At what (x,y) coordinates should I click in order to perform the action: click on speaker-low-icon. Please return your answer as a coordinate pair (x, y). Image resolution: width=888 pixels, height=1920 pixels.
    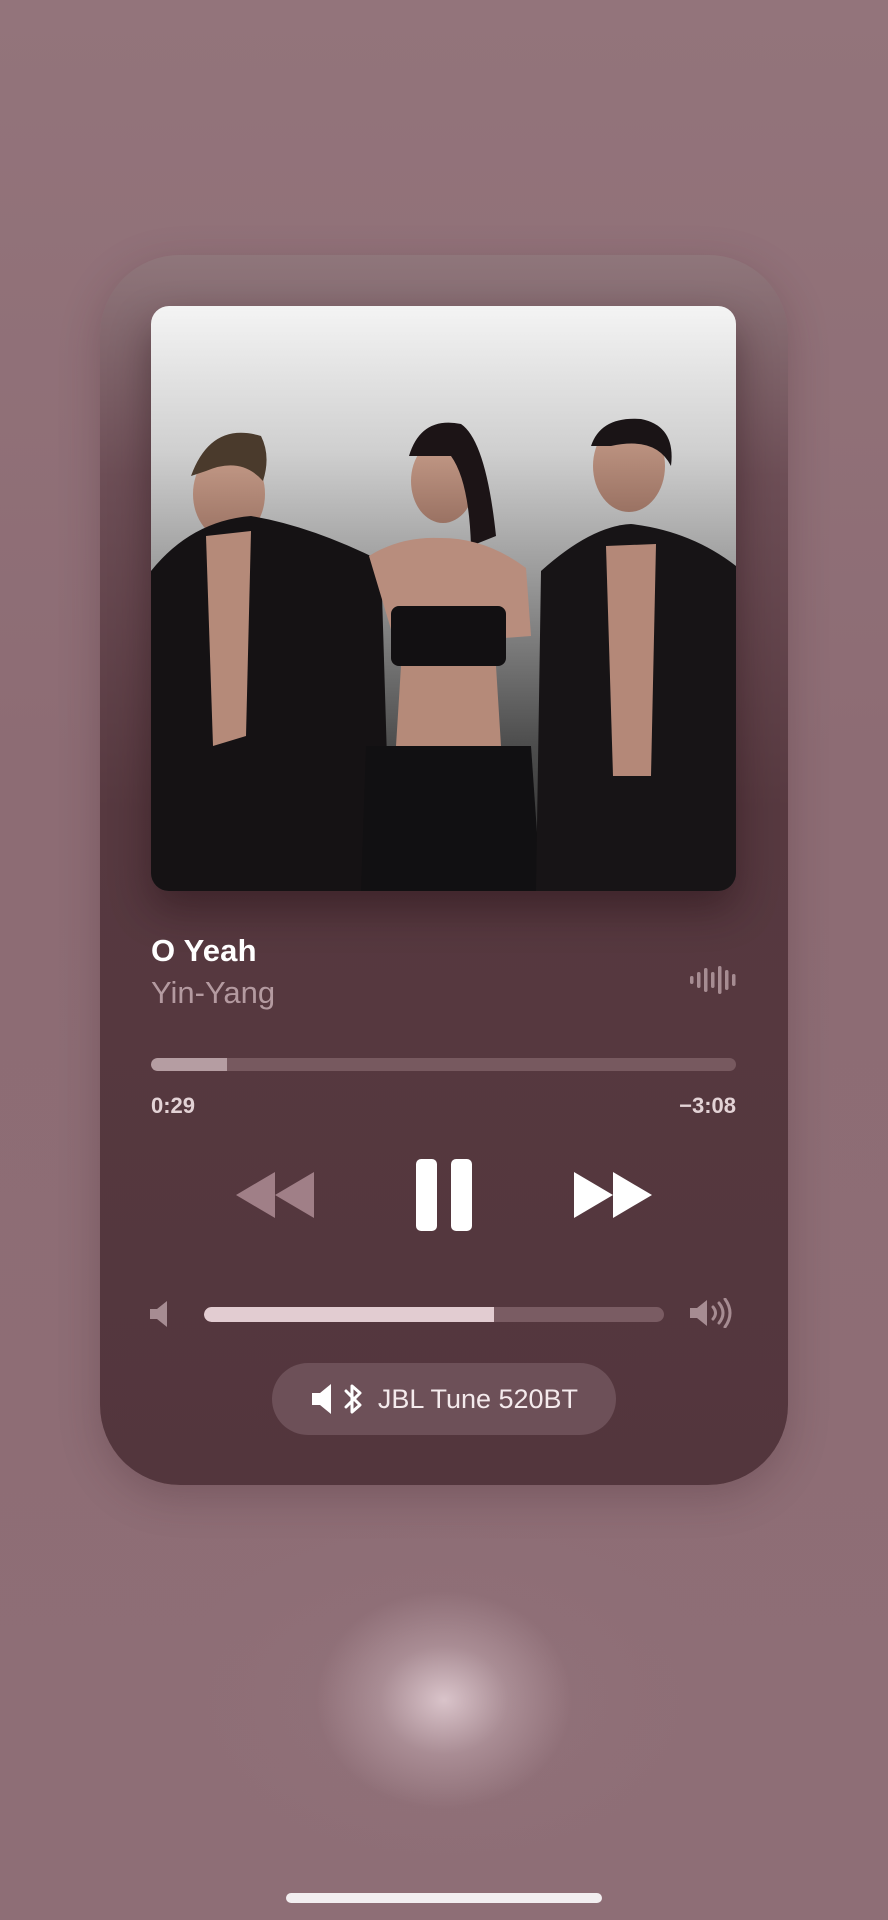
    Looking at the image, I should click on (158, 1314).